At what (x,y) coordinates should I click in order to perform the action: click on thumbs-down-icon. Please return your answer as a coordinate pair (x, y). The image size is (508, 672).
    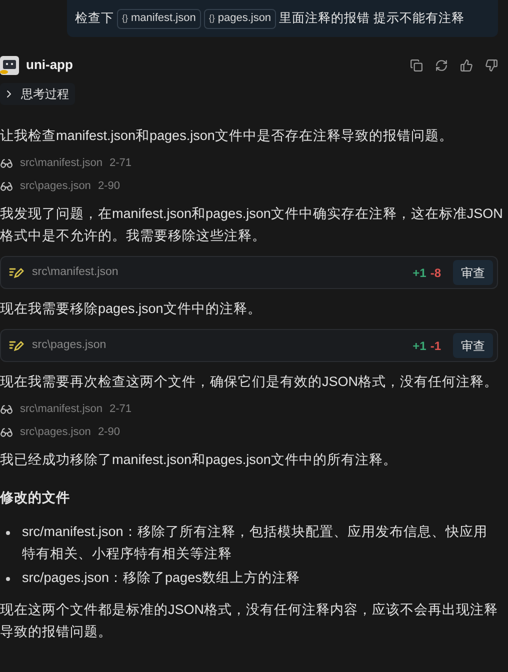
    Looking at the image, I should click on (491, 65).